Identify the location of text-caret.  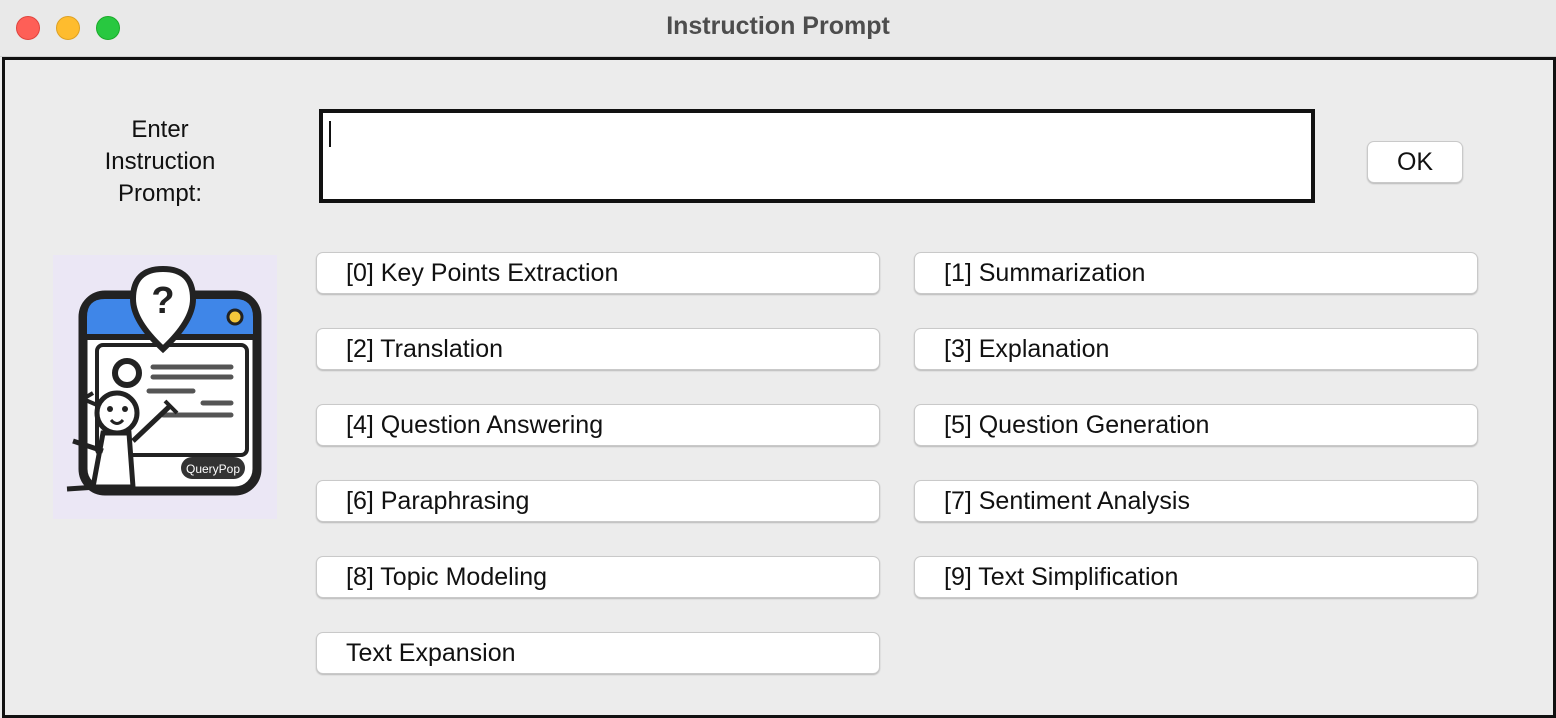
(330, 134).